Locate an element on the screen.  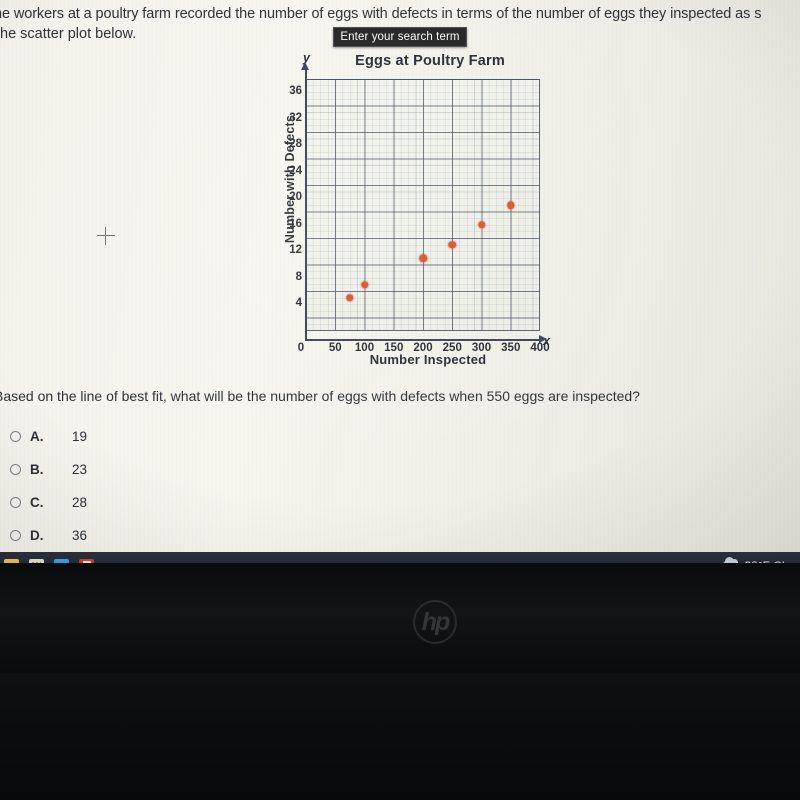
chart-title: Eggs at Poultry Farm is located at coordinates (430, 61).